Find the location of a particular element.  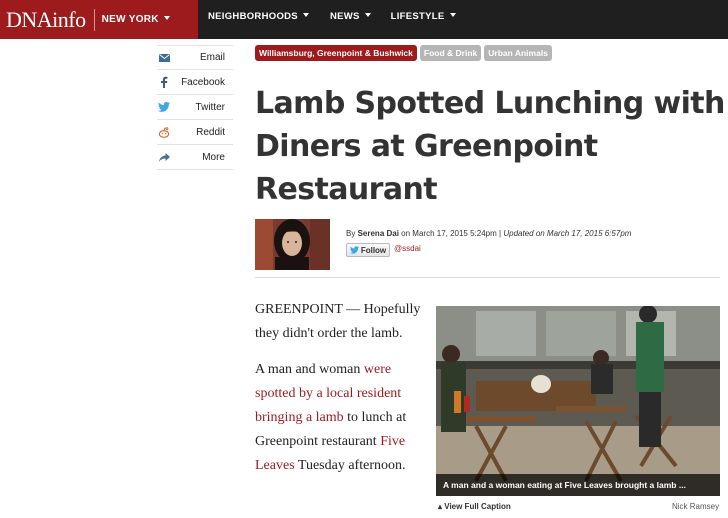

view-full-caption-link: ▴ View Full Caption is located at coordinates (474, 506).